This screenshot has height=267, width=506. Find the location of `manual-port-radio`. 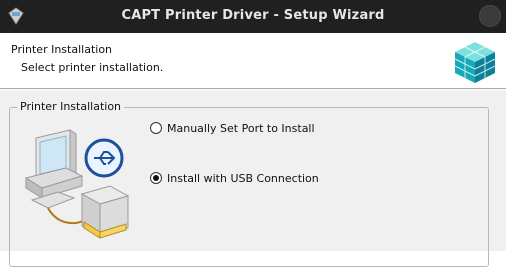

manual-port-radio is located at coordinates (156, 128).